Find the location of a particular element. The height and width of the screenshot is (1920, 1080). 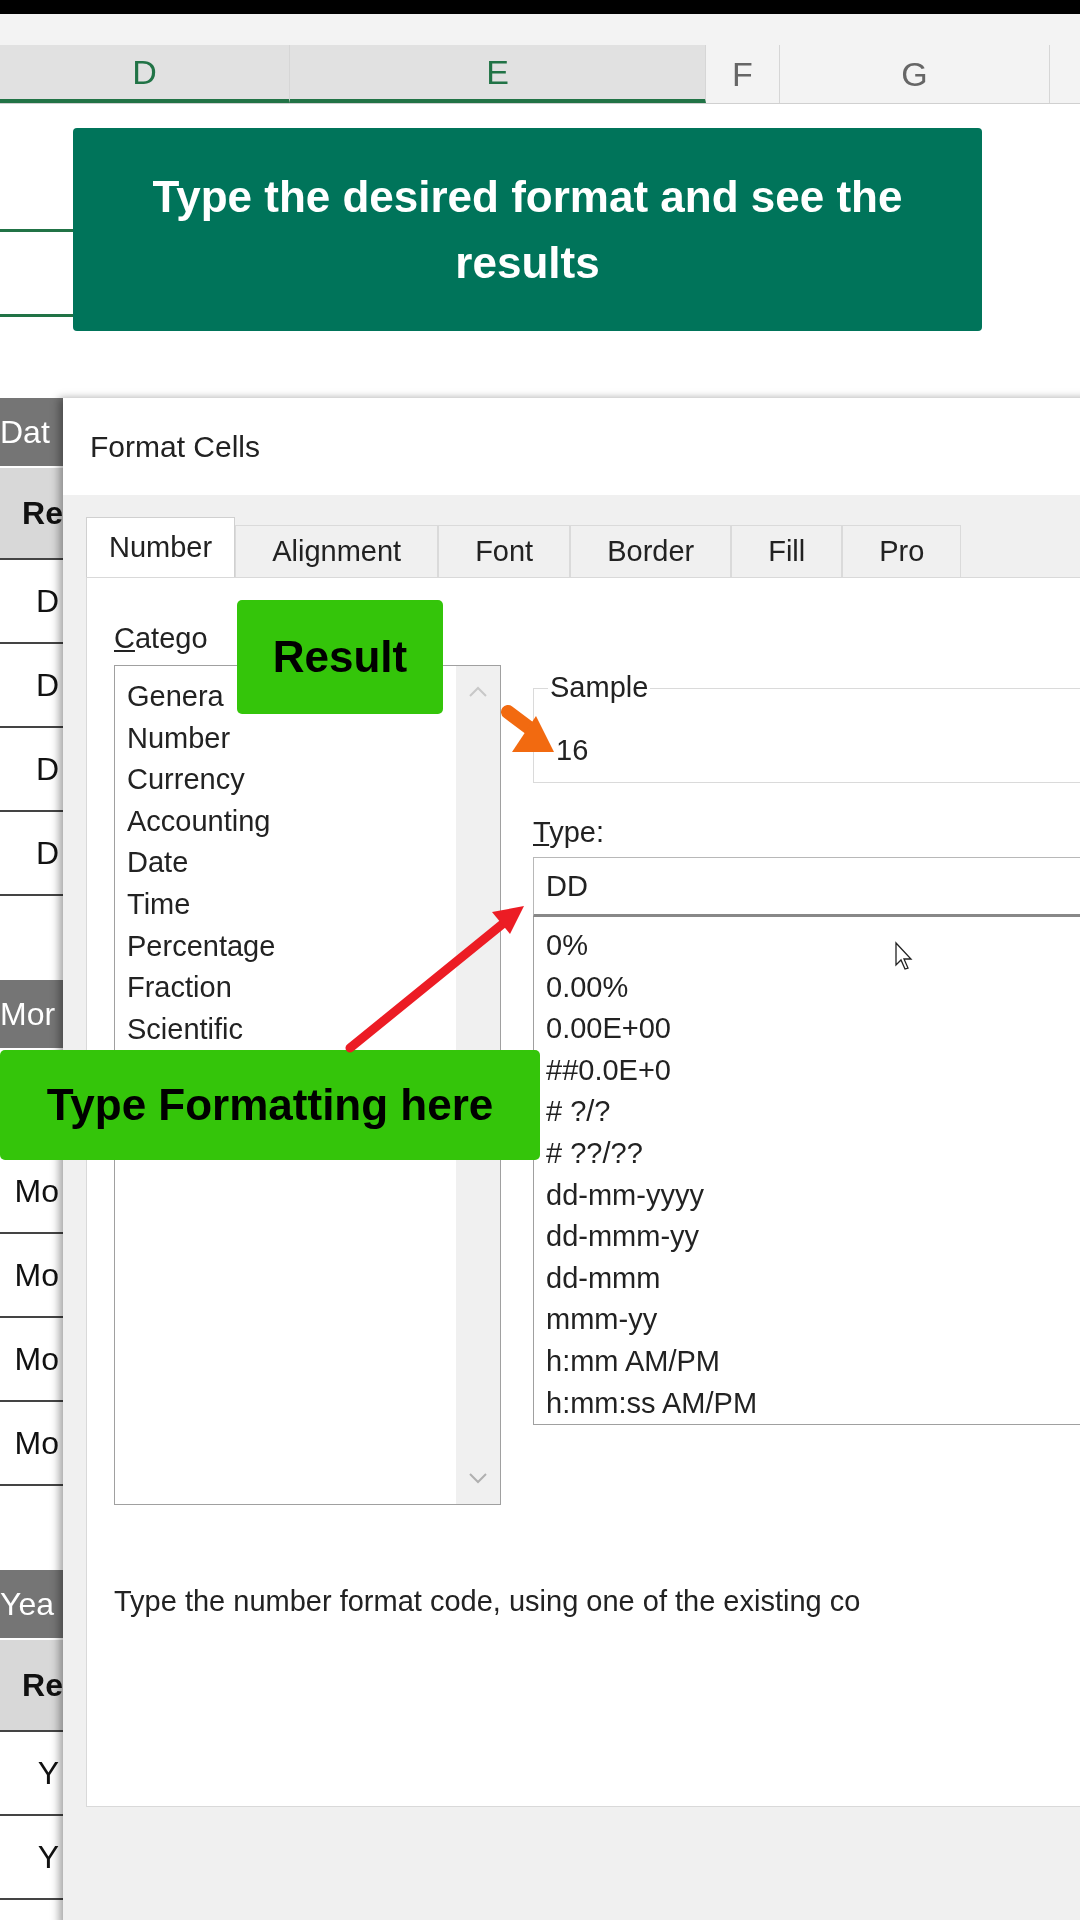

list-item: Currency is located at coordinates (186, 780).